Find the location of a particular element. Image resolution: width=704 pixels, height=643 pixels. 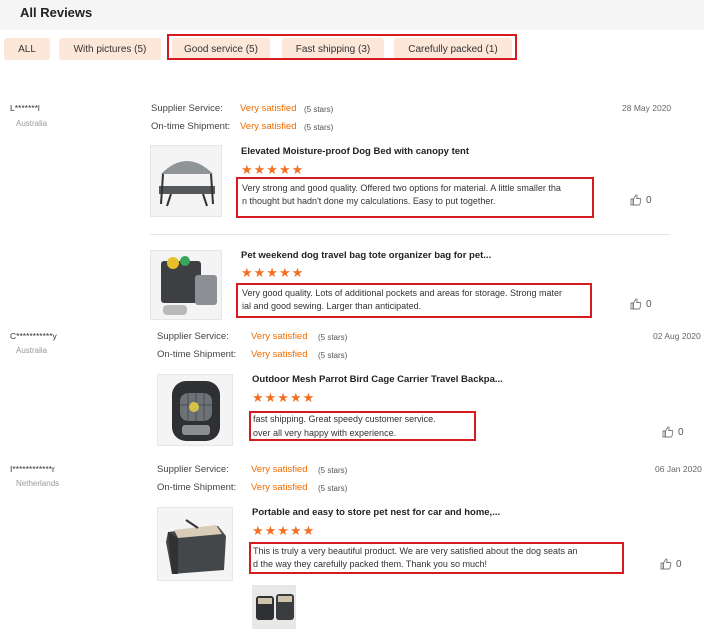

filter-with-pictures-chip: With pictures (5) is located at coordinates (110, 49).